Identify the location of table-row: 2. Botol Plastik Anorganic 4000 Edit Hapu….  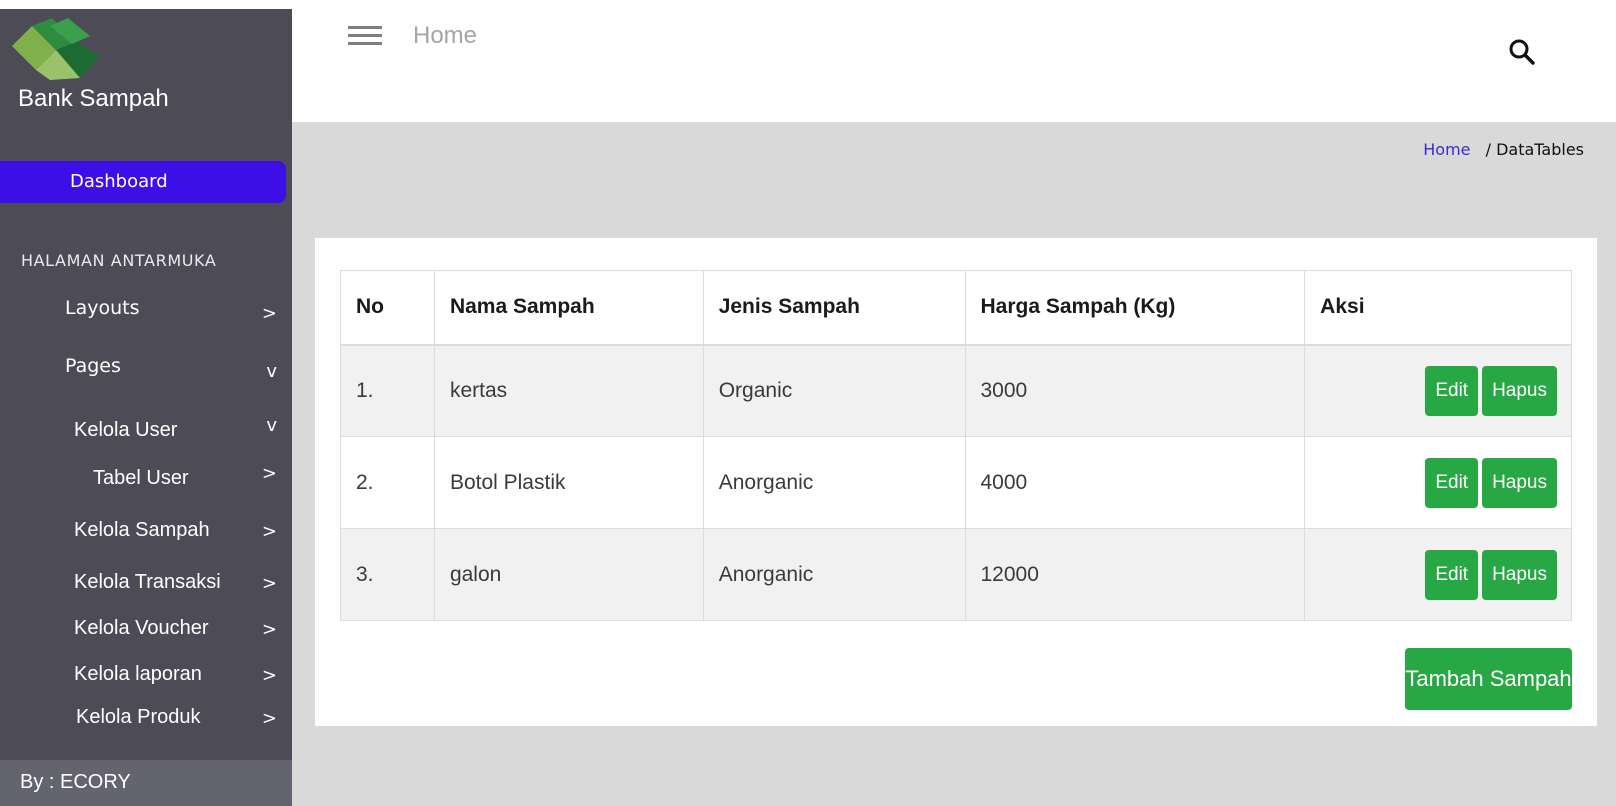
(956, 482).